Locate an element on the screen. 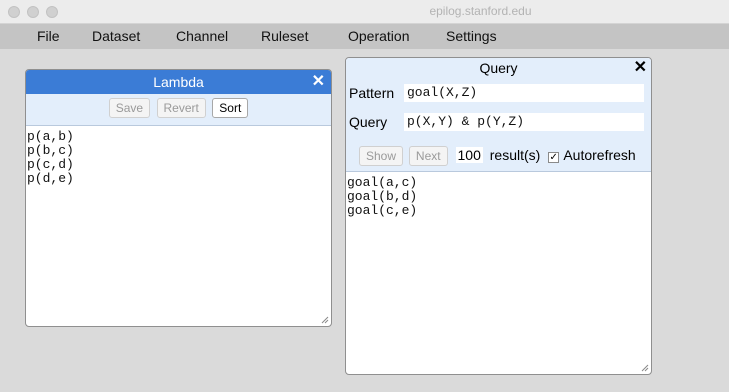 This screenshot has height=392, width=729. lambda-line: p(c,d) is located at coordinates (50, 164).